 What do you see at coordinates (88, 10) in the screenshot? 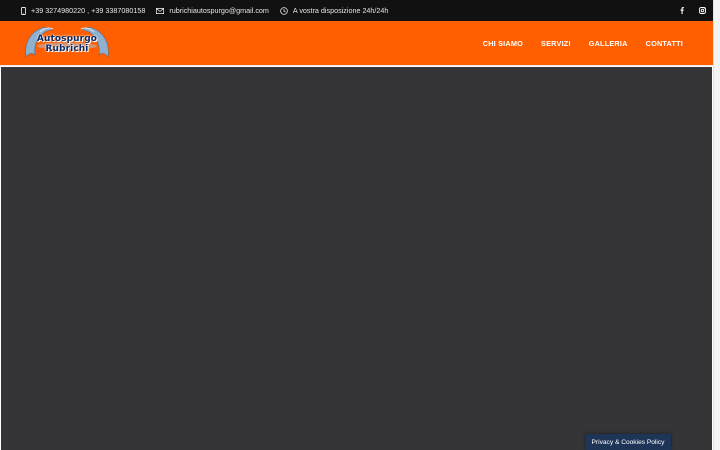
I see `phone-numbers: +39 3274980220 , +39 3387080158` at bounding box center [88, 10].